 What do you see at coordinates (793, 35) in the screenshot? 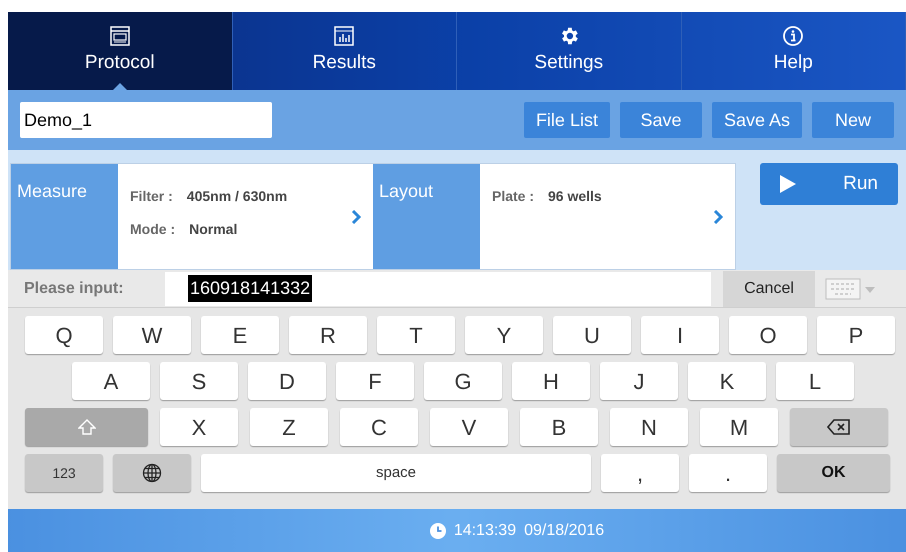
I see `info-icon` at bounding box center [793, 35].